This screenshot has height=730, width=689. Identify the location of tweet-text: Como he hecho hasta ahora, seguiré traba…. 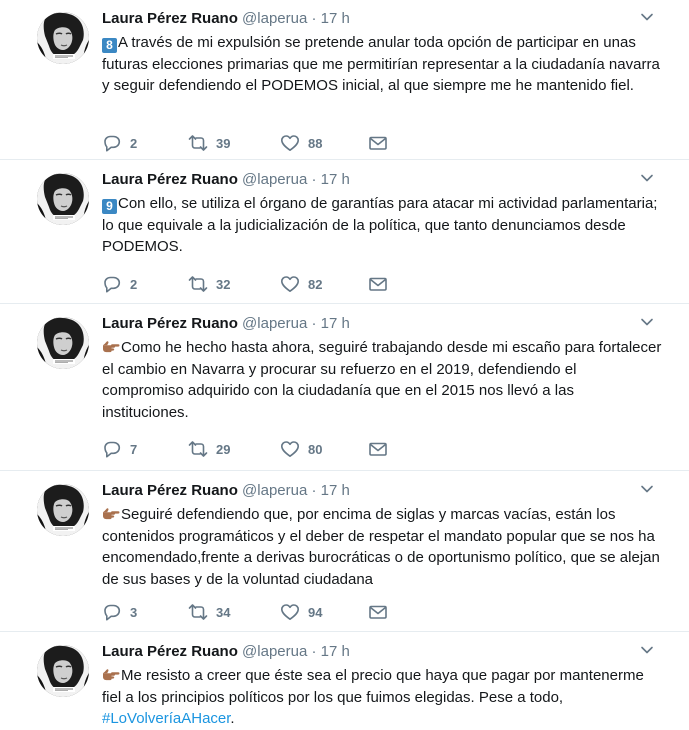
(382, 380).